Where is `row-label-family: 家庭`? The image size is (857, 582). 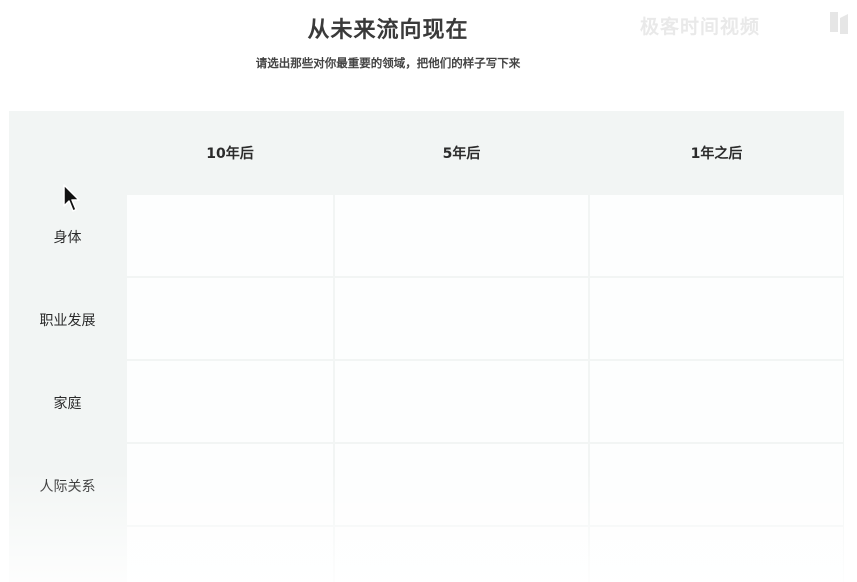
row-label-family: 家庭 is located at coordinates (67, 404).